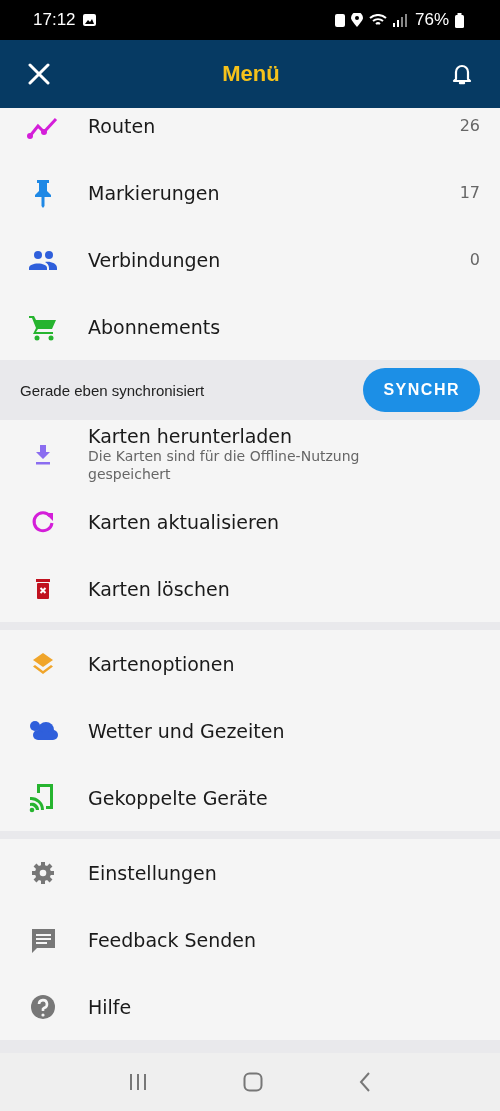 The width and height of the screenshot is (500, 1111). What do you see at coordinates (469, 125) in the screenshot?
I see `item-count: 26` at bounding box center [469, 125].